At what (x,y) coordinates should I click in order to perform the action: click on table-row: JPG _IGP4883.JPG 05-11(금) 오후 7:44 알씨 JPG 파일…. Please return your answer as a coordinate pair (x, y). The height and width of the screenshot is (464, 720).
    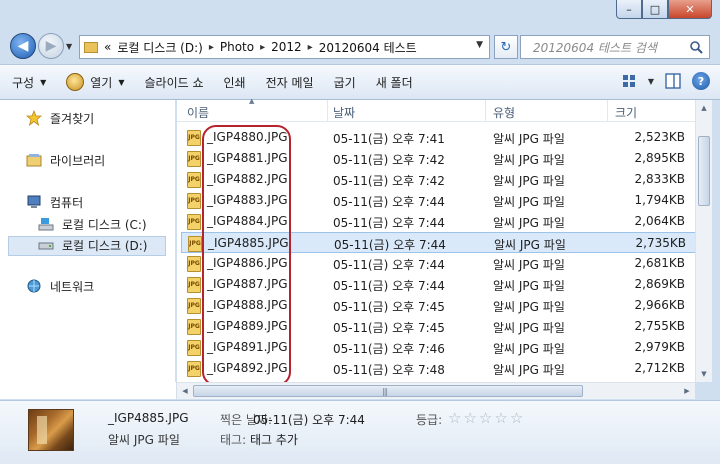
    Looking at the image, I should click on (444, 200).